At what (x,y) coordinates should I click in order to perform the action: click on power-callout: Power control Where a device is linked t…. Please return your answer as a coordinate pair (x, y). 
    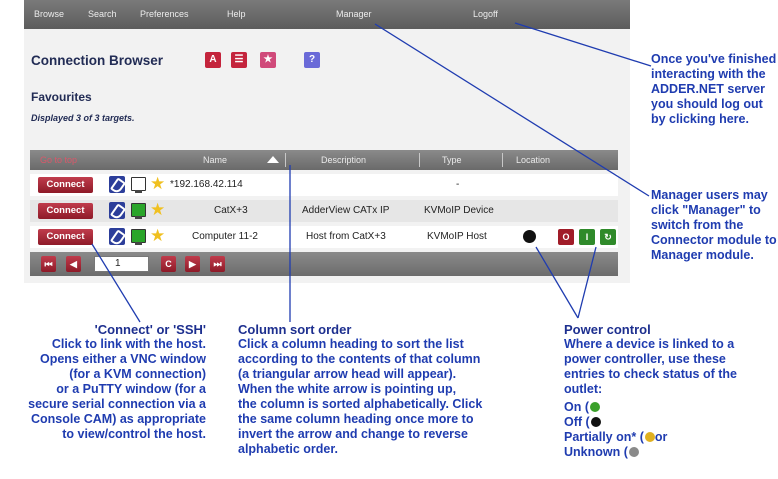
    Looking at the image, I should click on (671, 391).